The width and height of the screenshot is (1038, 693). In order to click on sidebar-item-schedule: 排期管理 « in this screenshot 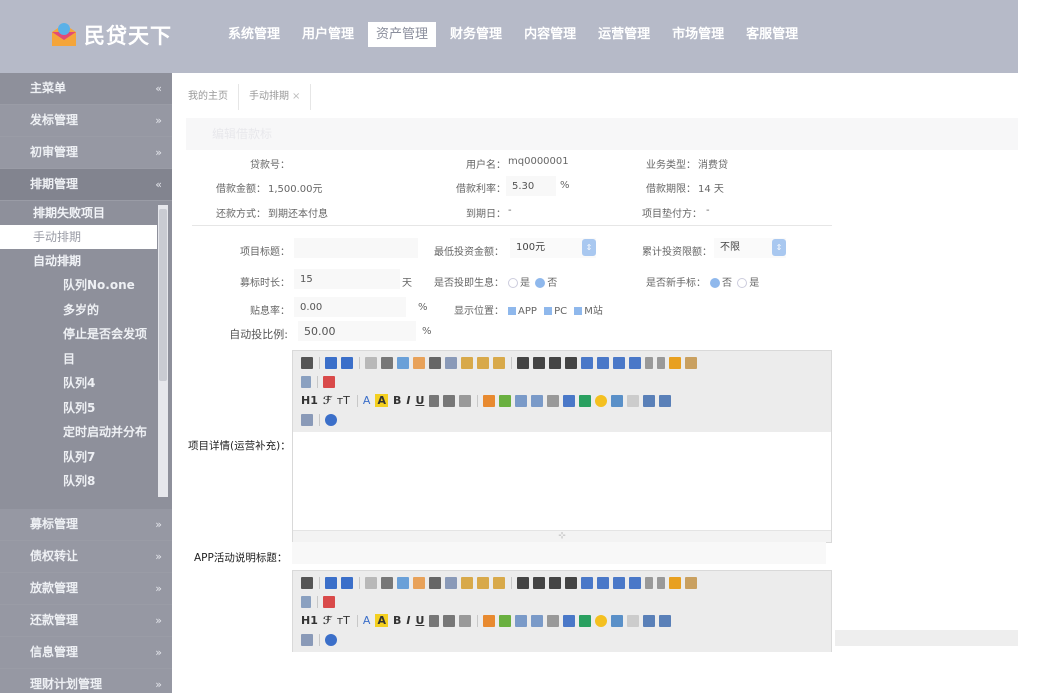, I will do `click(86, 185)`.